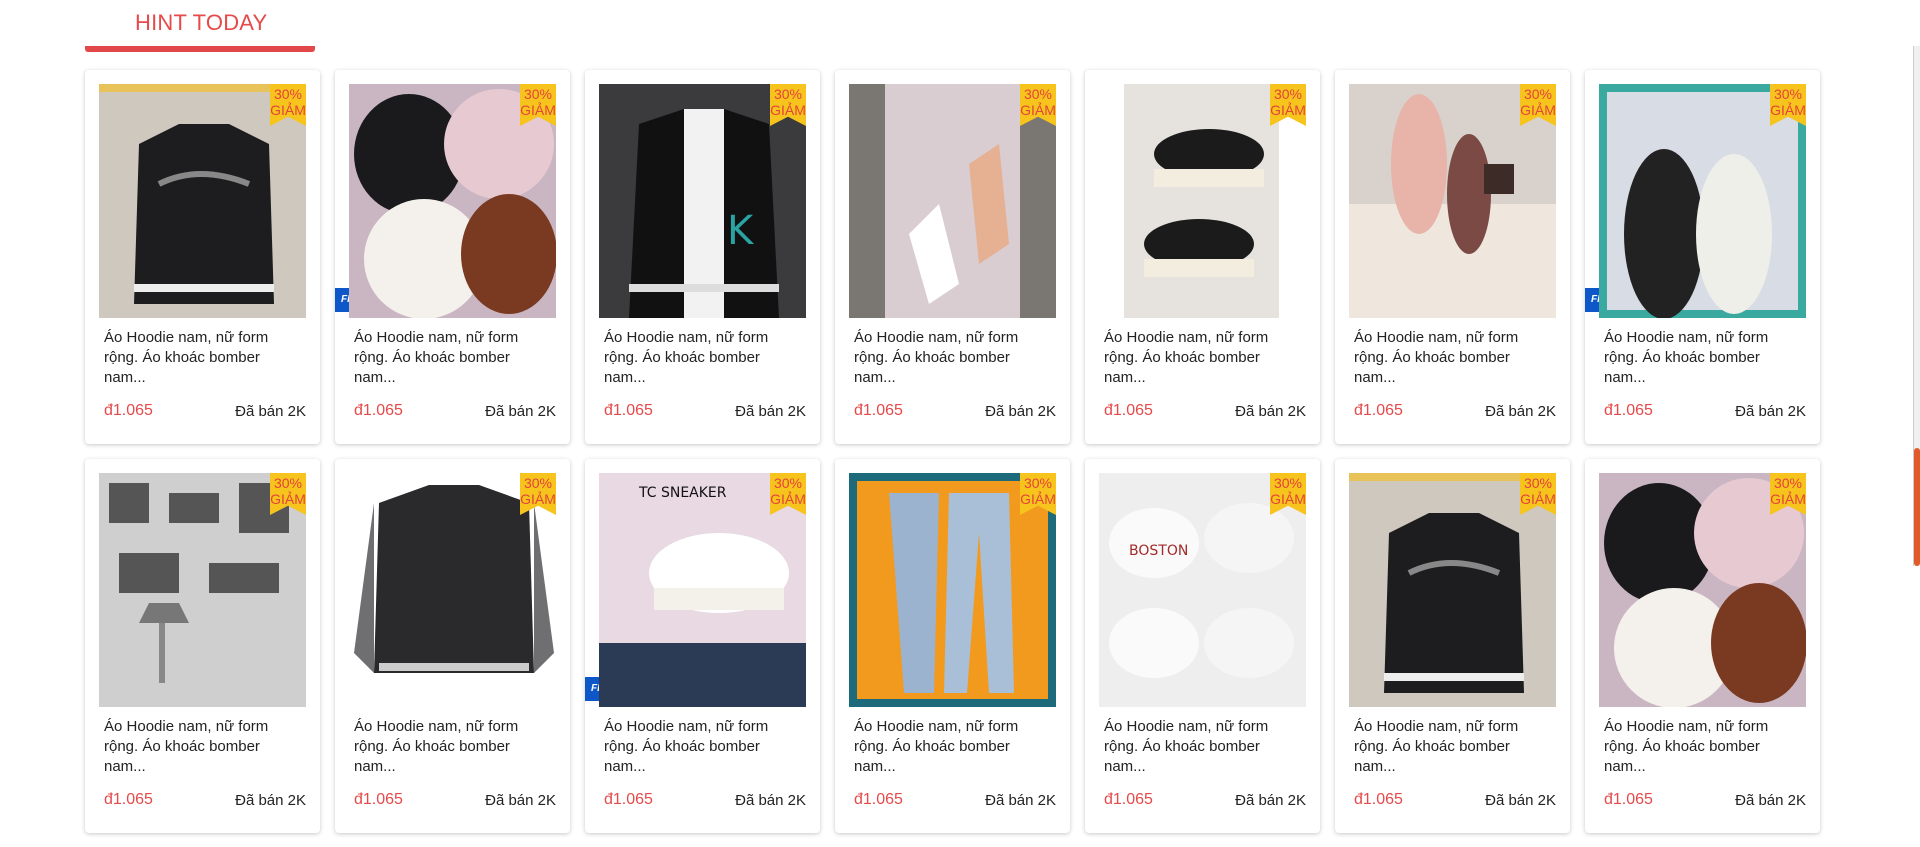  I want to click on section-underline, so click(200, 49).